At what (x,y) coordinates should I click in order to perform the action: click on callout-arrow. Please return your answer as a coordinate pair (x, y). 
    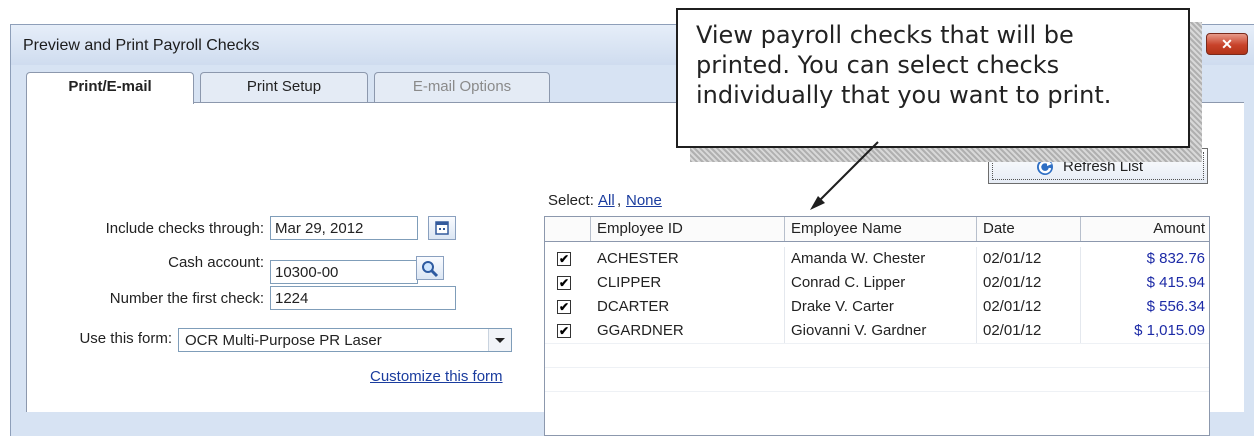
    Looking at the image, I should click on (844, 175).